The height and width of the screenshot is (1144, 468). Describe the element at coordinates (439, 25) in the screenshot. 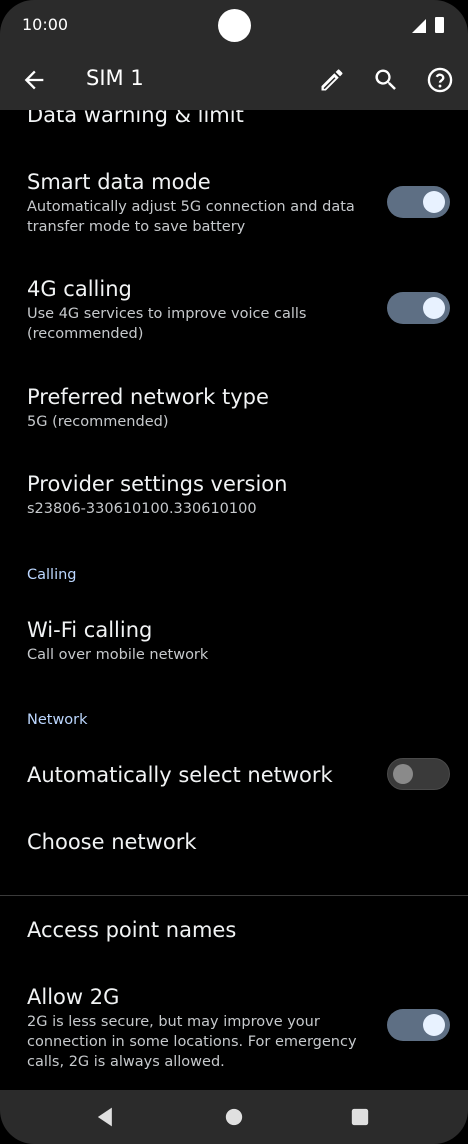

I see `battery-icon` at that location.